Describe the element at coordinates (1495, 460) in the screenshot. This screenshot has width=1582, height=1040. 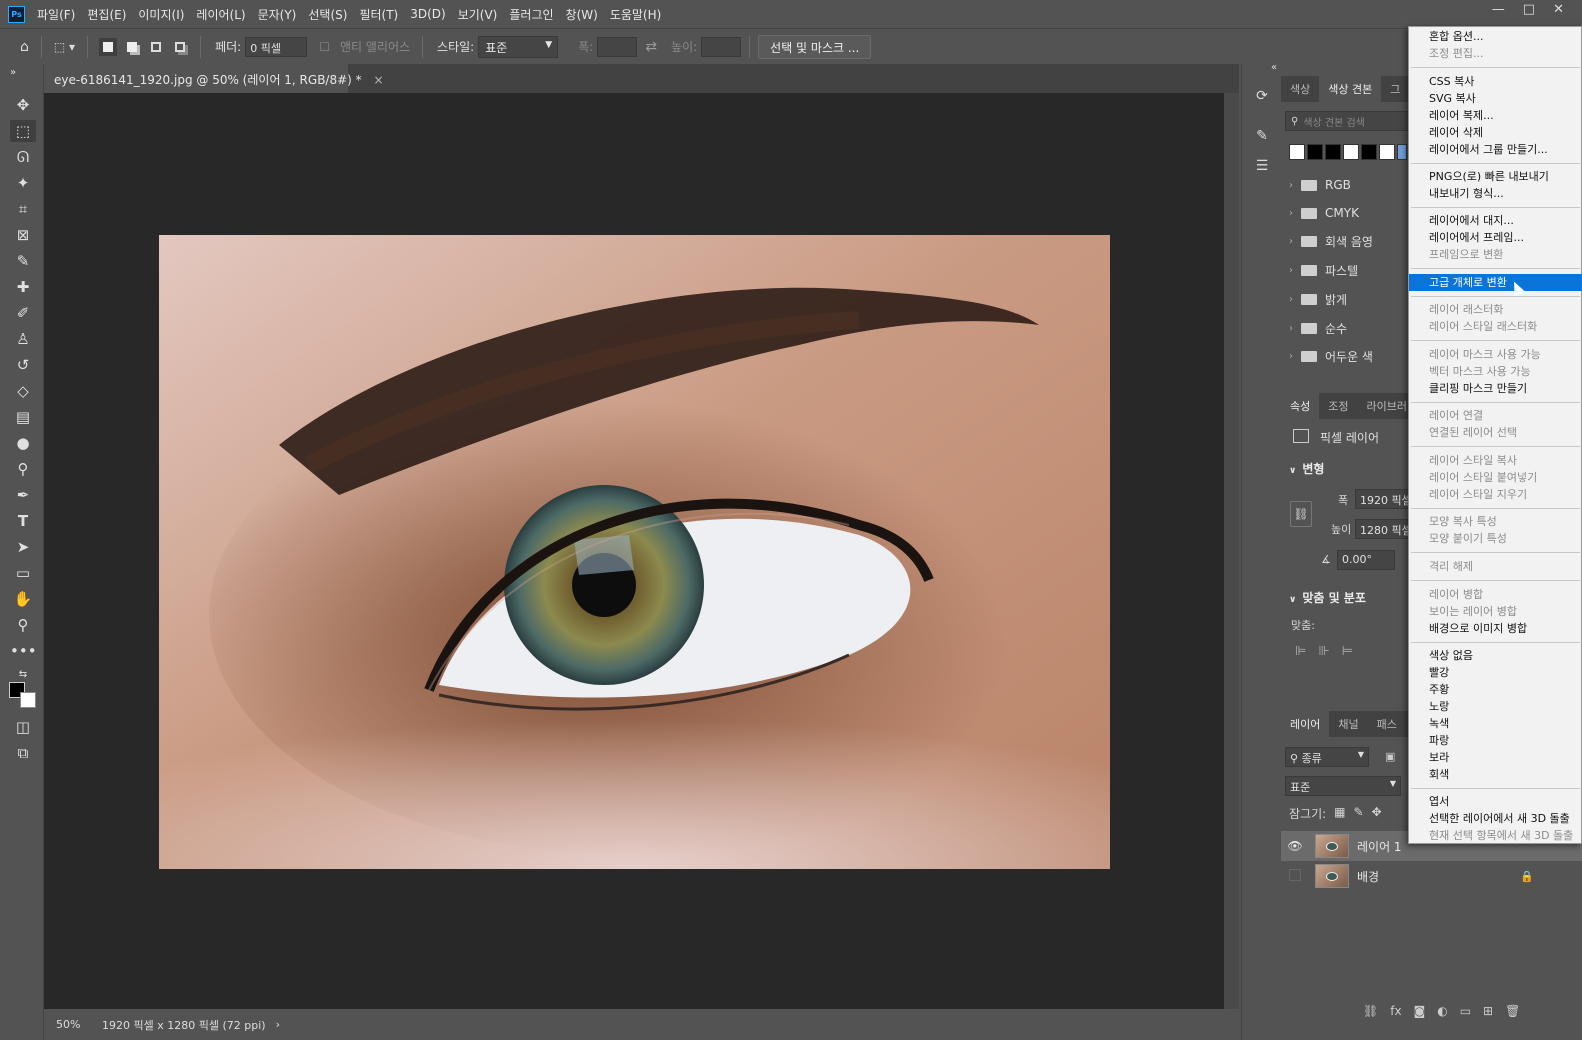
I see `menu-item-copy-layer-style: 레이어 스타일 복사` at that location.